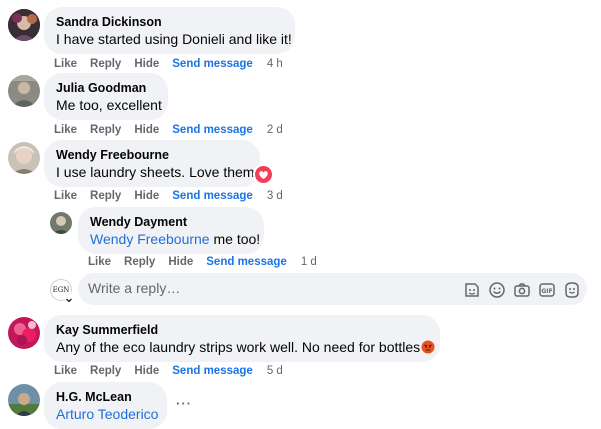 This screenshot has height=429, width=601. I want to click on avatar-sticker-icon, so click(572, 290).